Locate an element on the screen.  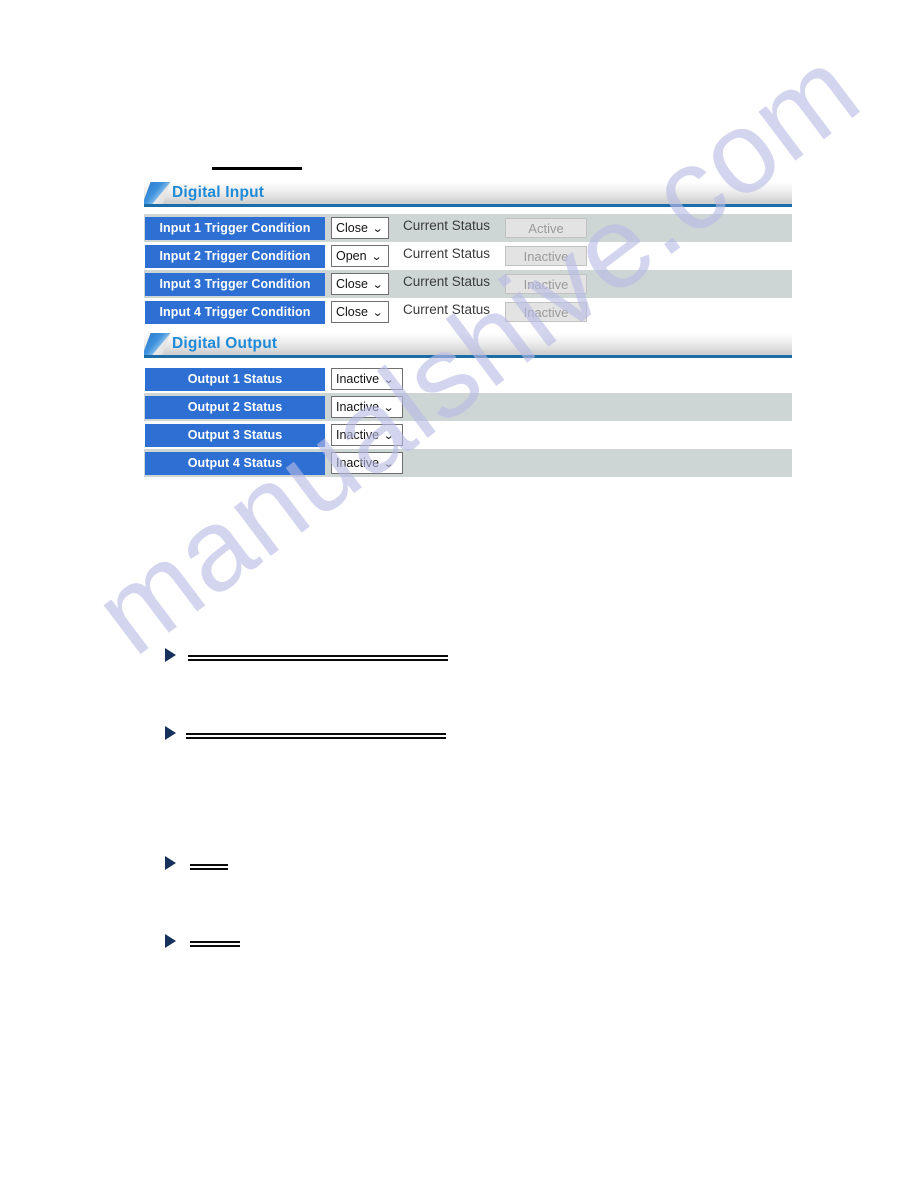
table-row: Output 2 Status Inactive ⌄ is located at coordinates (468, 407).